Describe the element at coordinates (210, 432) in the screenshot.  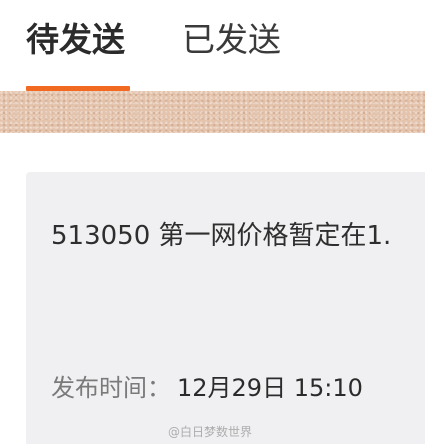
I see `watermark: @白日梦数世界` at that location.